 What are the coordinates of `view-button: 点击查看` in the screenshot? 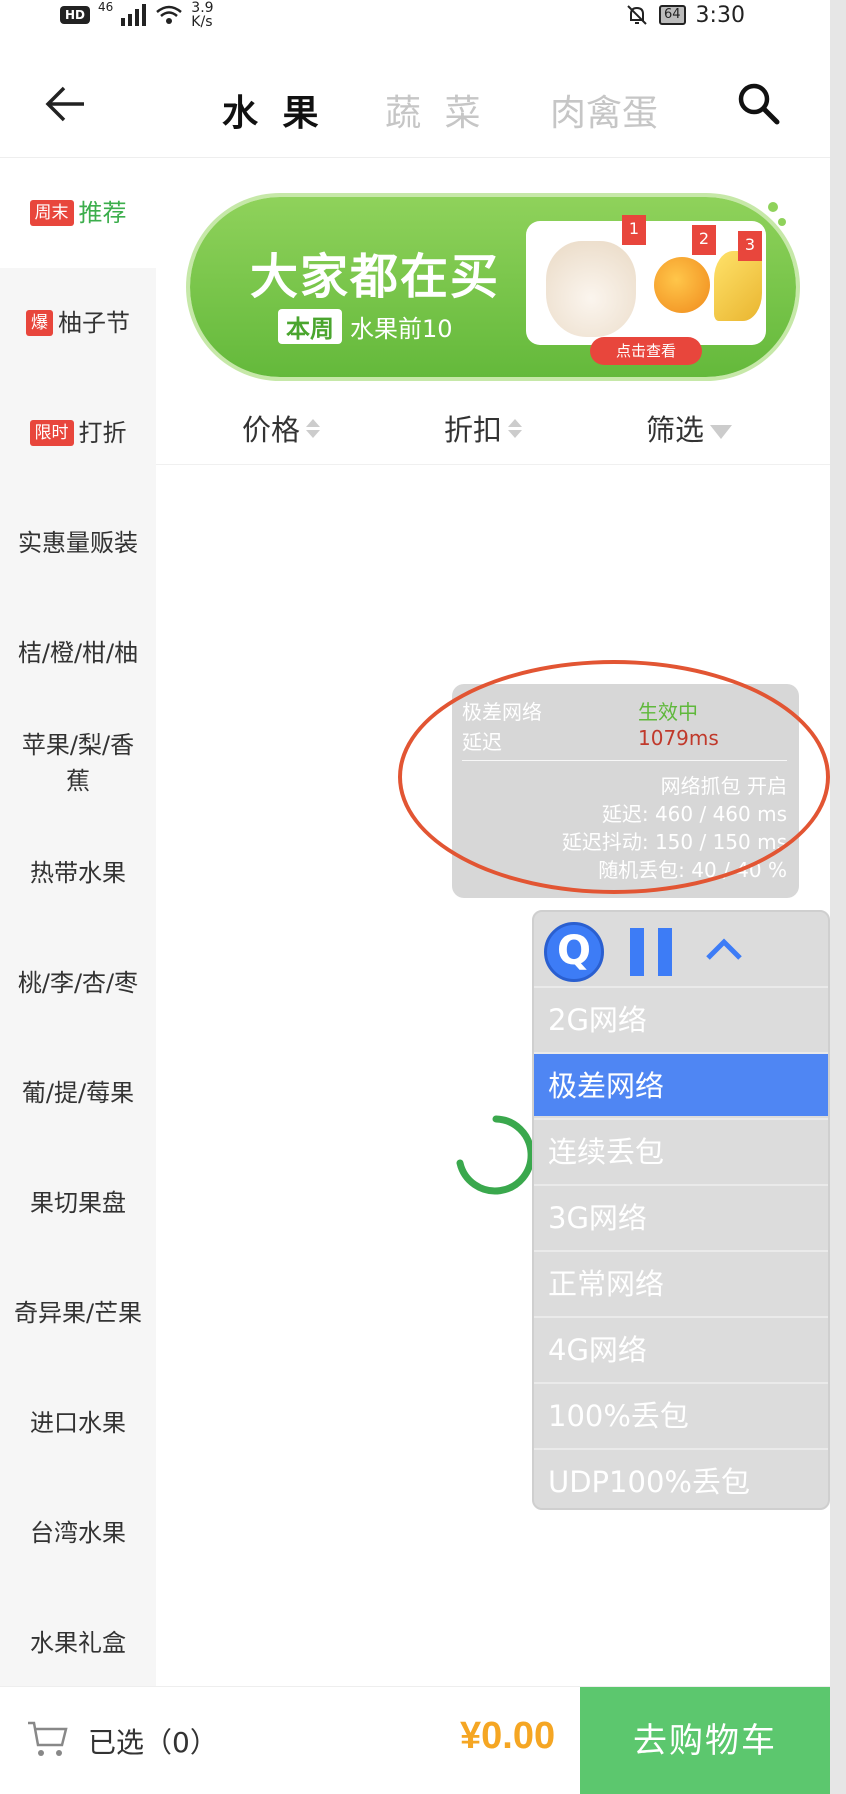 It's located at (646, 351).